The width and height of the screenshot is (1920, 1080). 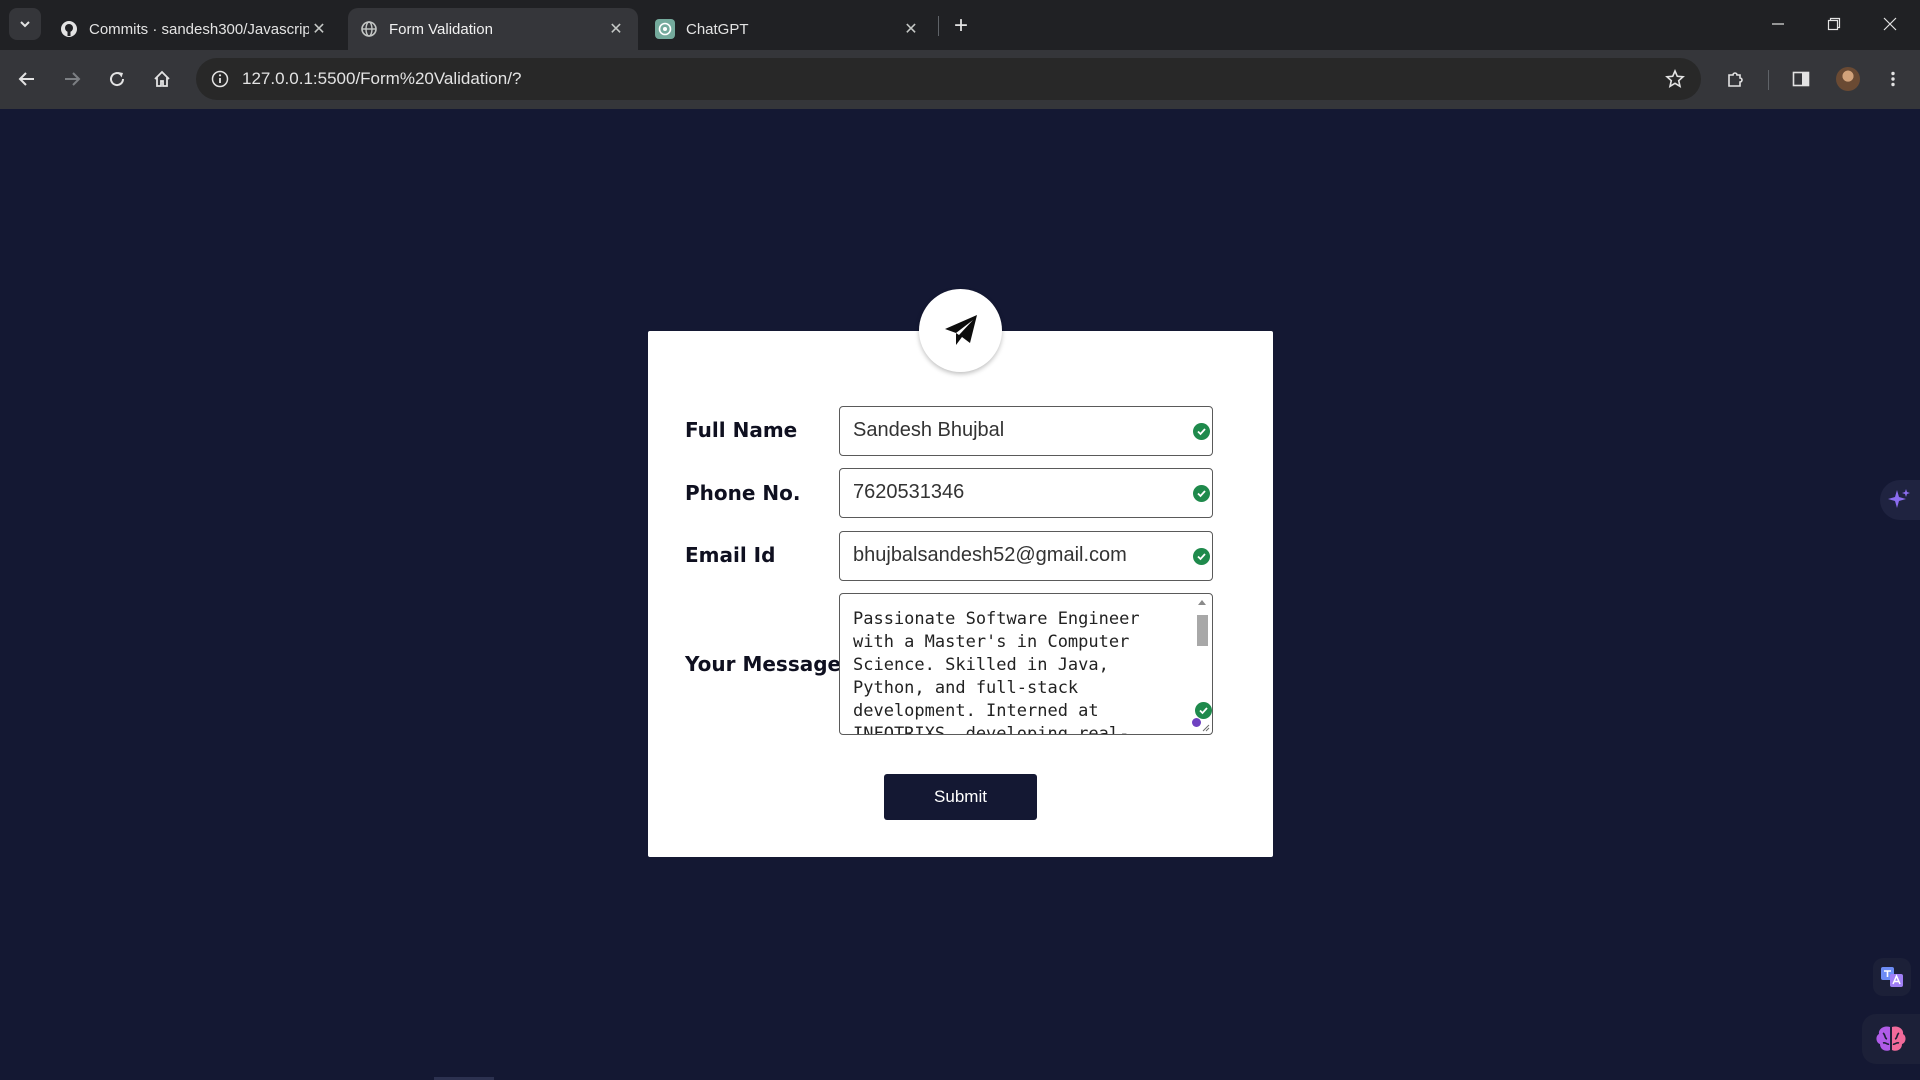 What do you see at coordinates (1205, 727) in the screenshot?
I see `resize-grip-icon` at bounding box center [1205, 727].